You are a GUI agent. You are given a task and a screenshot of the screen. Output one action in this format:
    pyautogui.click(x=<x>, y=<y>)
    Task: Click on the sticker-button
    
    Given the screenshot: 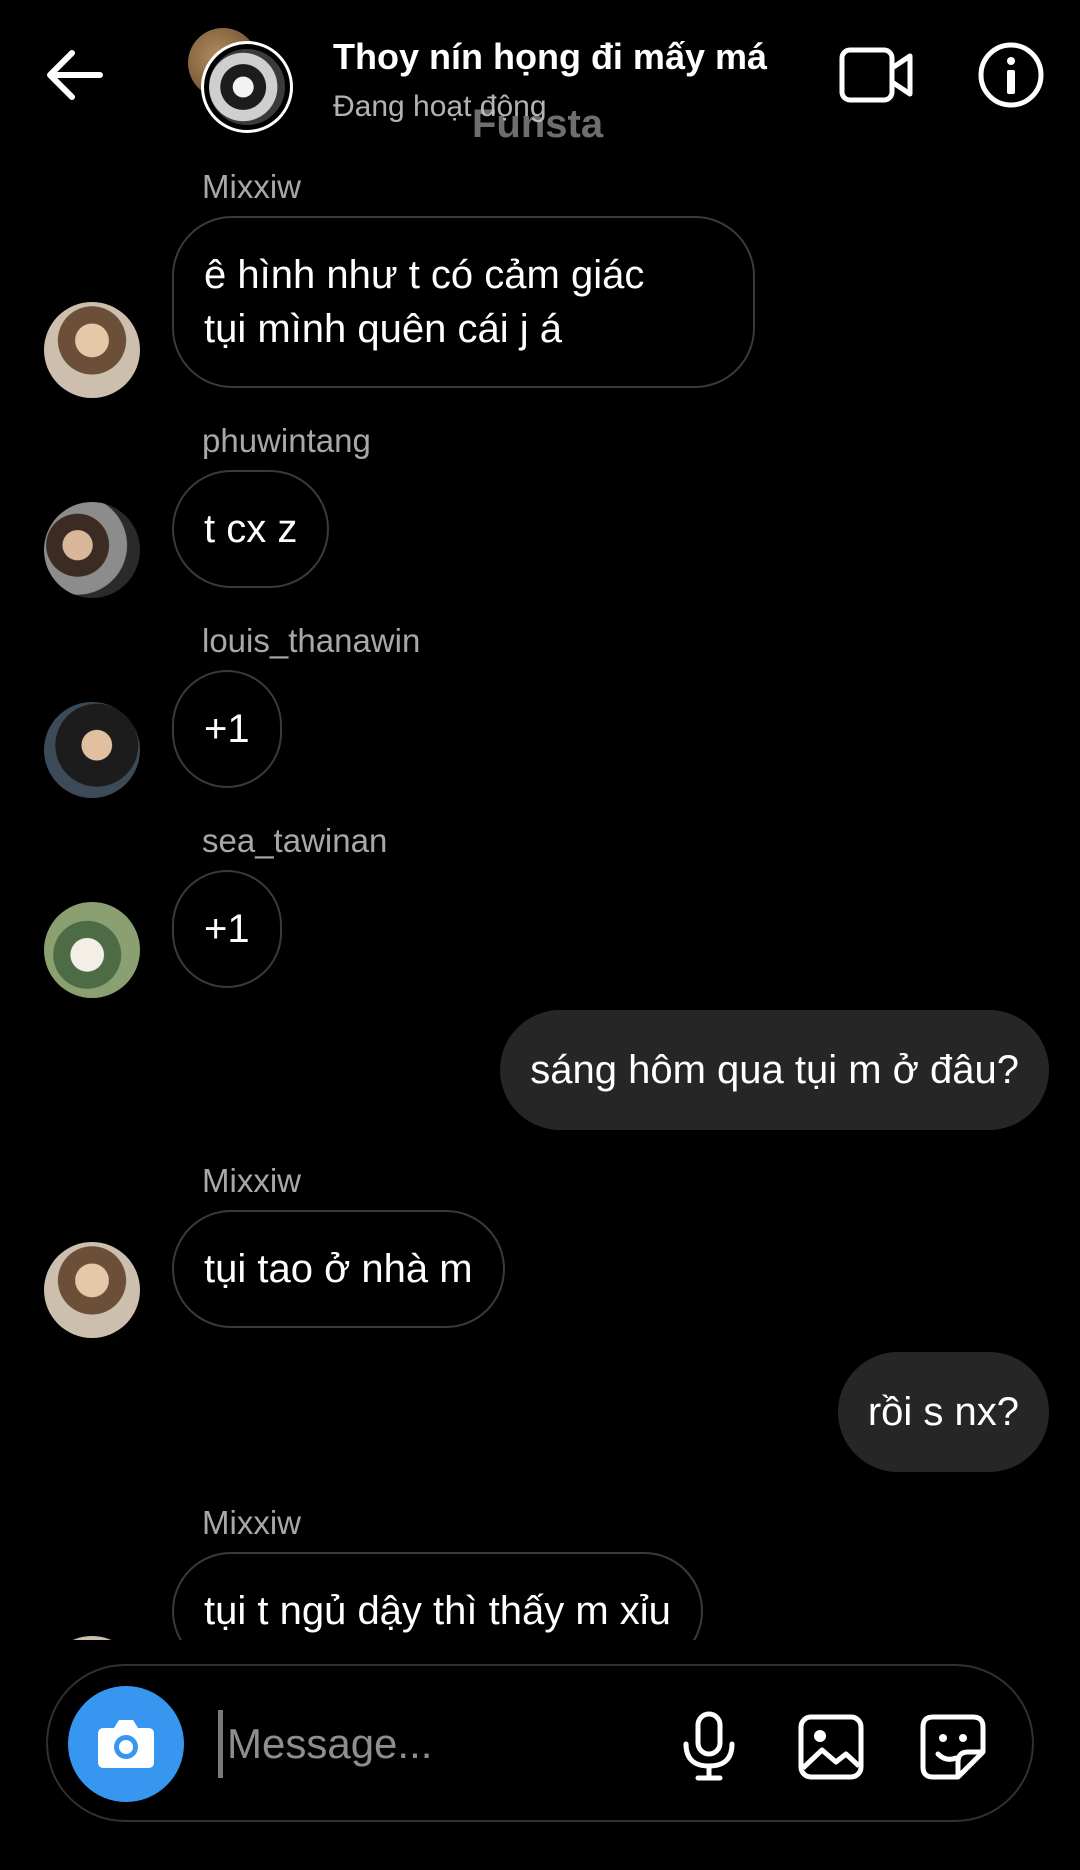 What is the action you would take?
    pyautogui.click(x=953, y=1747)
    